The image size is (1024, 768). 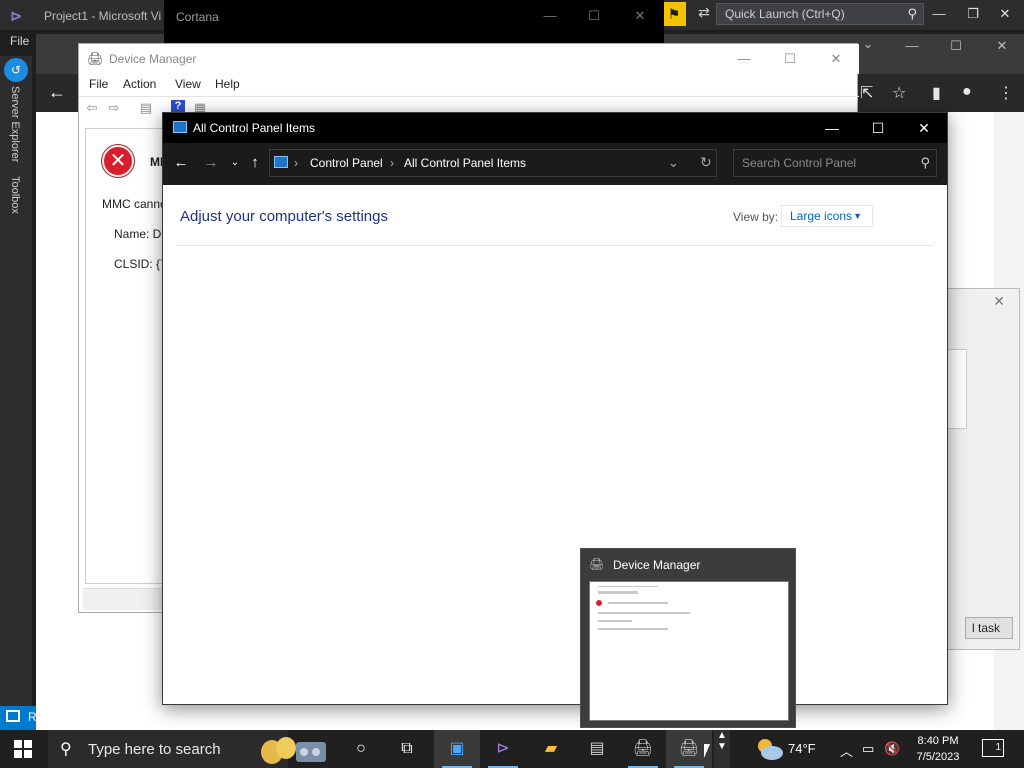 What do you see at coordinates (722, 749) in the screenshot?
I see `taskbar-scroll-arrows: ▲ ▼` at bounding box center [722, 749].